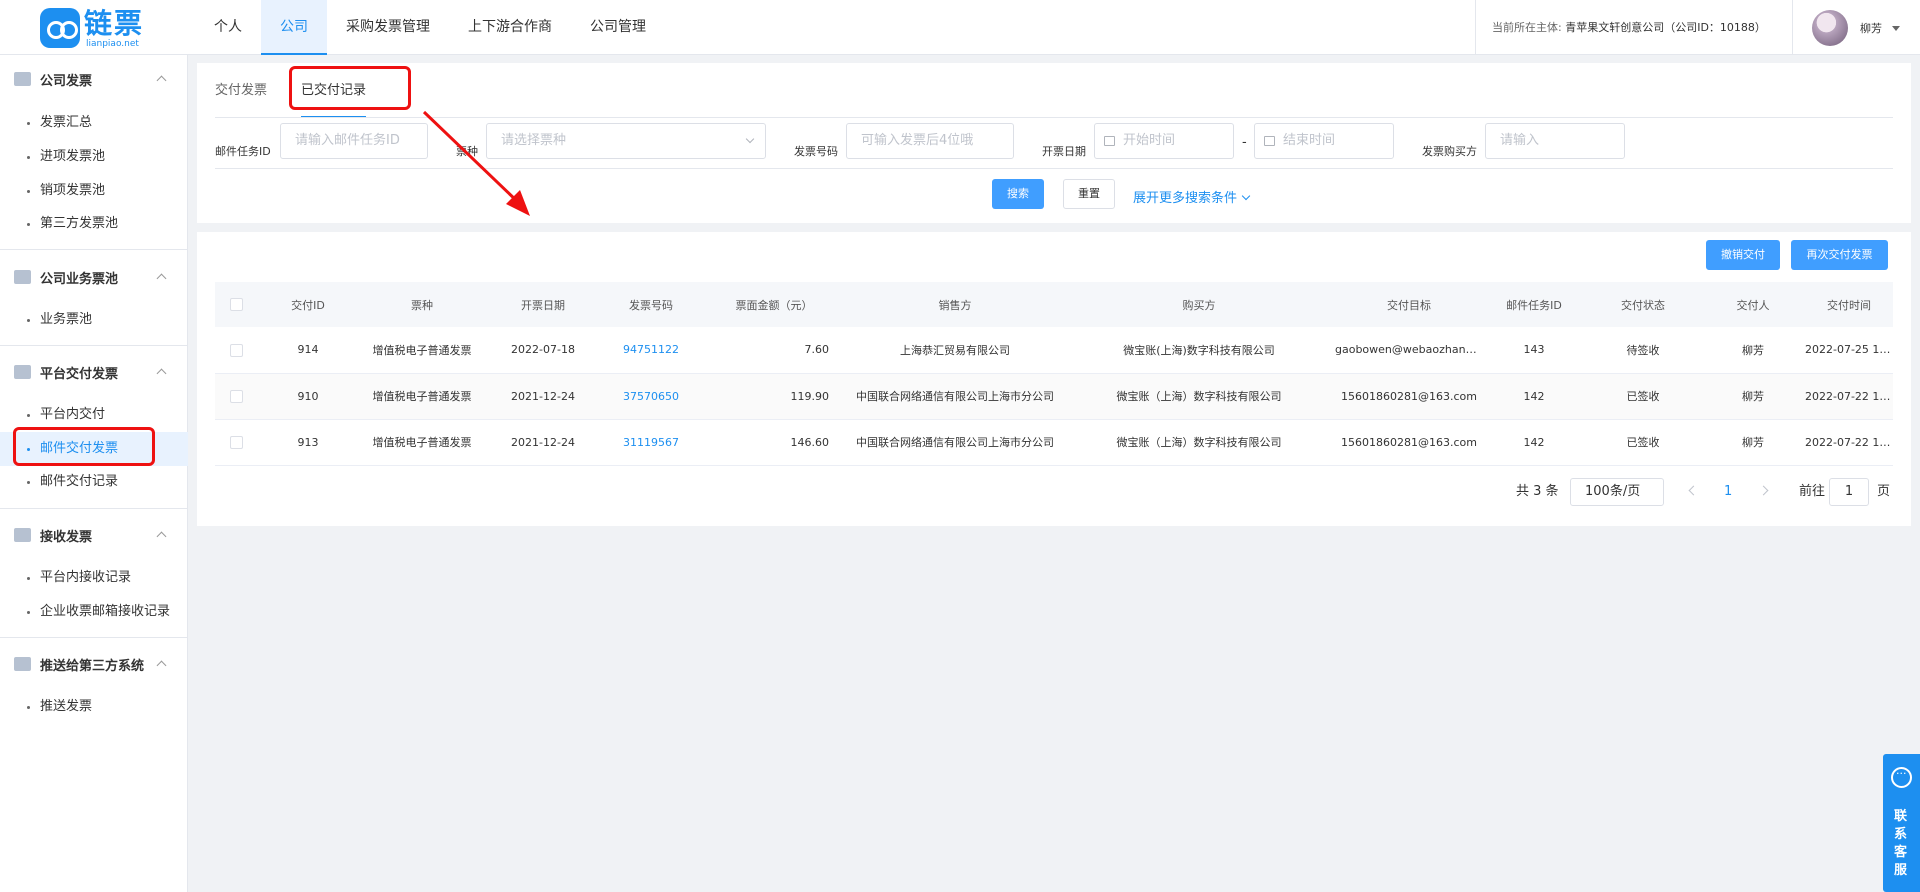 This screenshot has width=1920, height=892. I want to click on status-badge: 待签收, so click(1643, 350).